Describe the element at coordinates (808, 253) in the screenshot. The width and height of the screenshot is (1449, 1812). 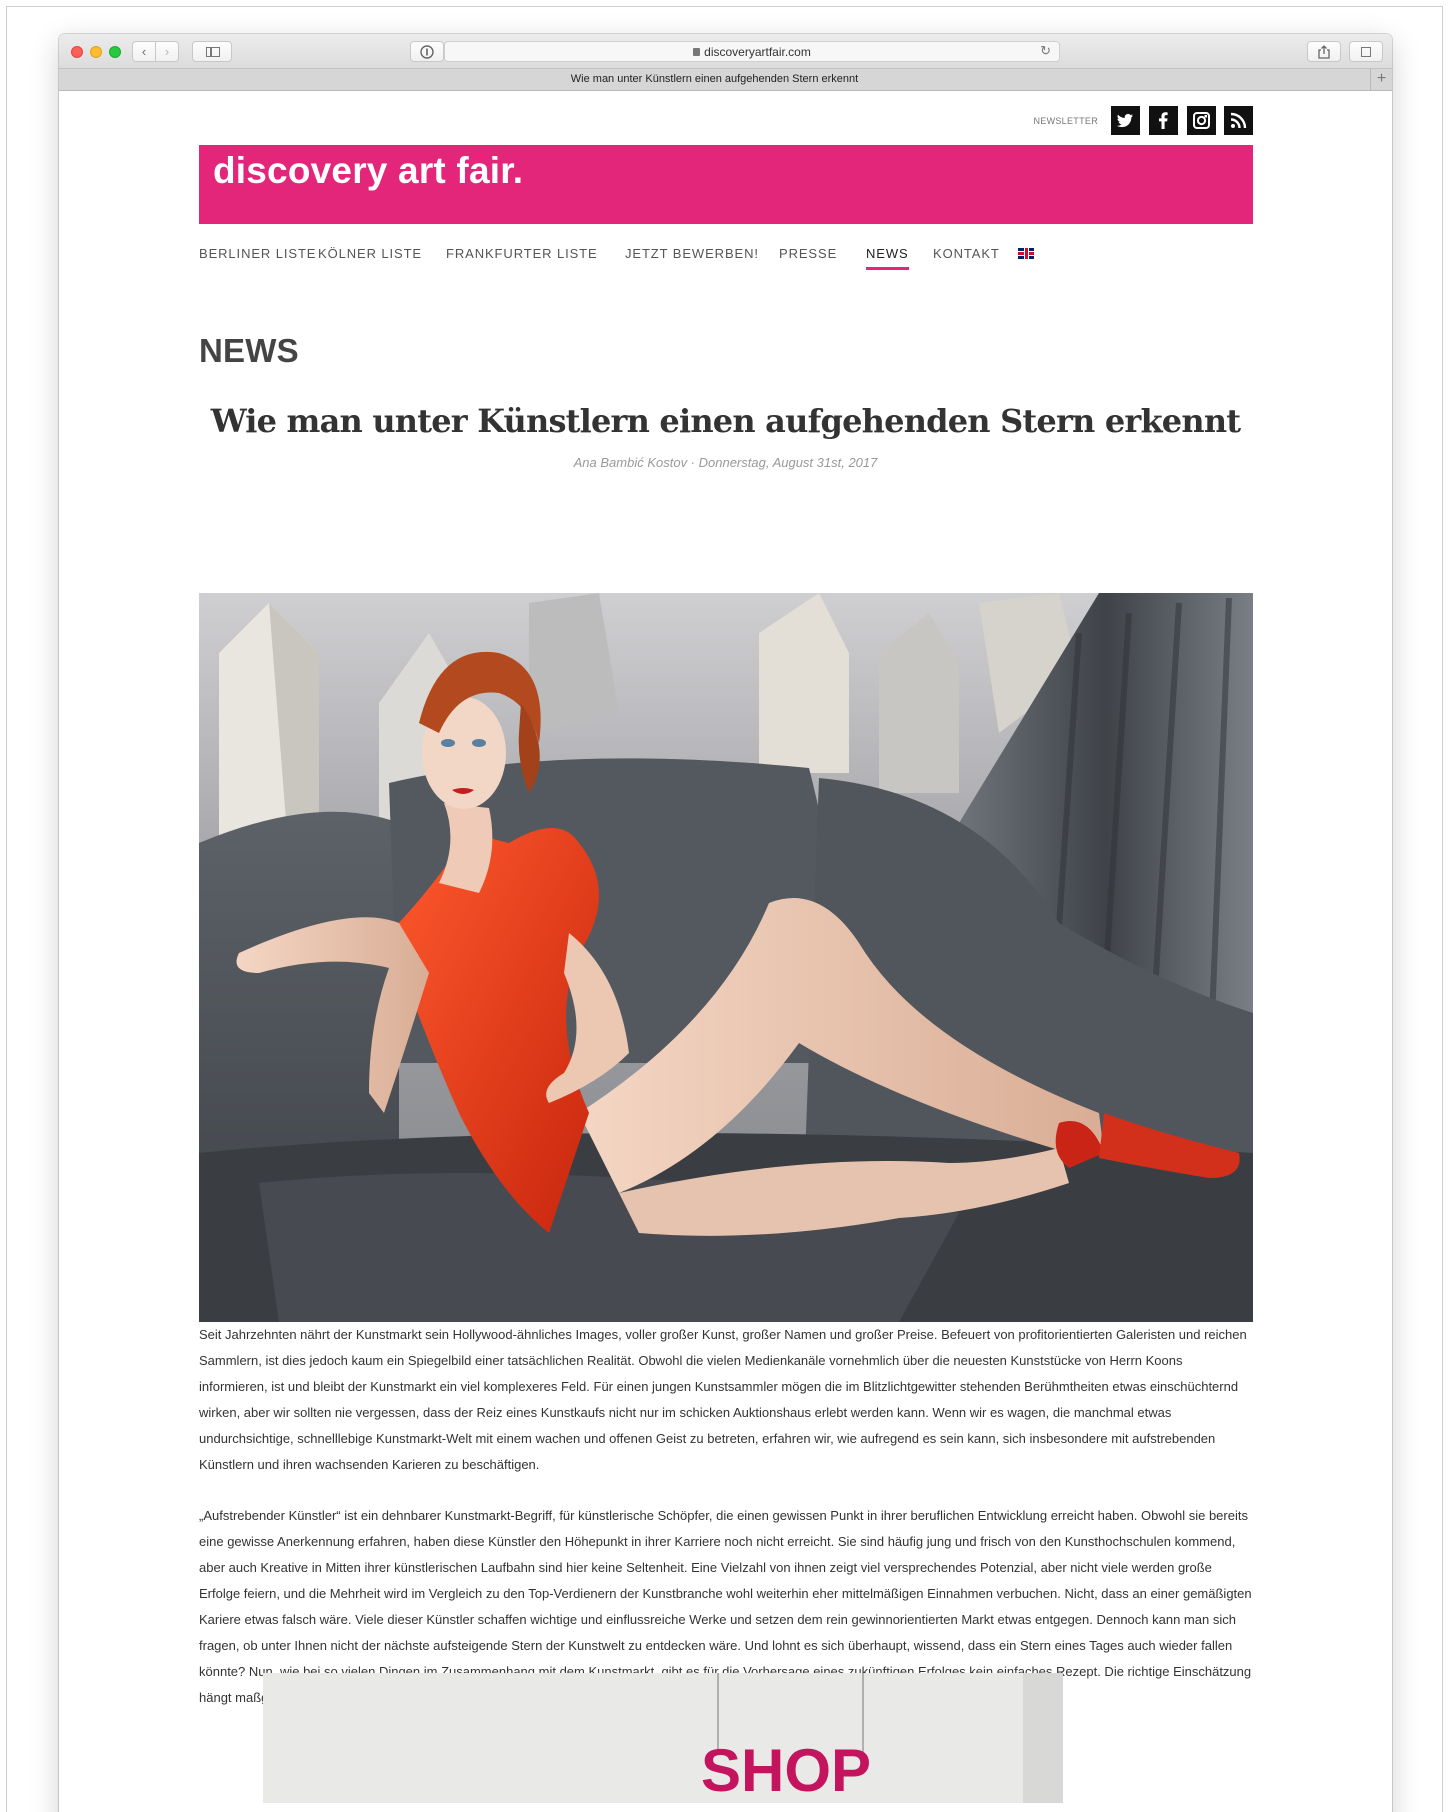
I see `nav-item-presse: PRESSE` at that location.